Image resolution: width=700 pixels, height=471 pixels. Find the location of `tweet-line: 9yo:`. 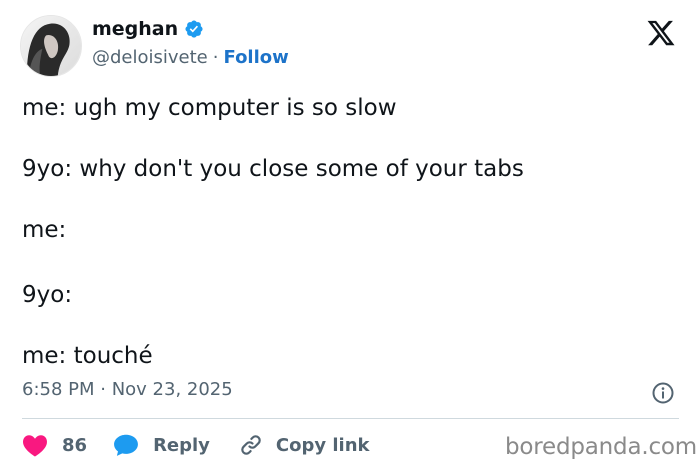

tweet-line: 9yo: is located at coordinates (47, 295).